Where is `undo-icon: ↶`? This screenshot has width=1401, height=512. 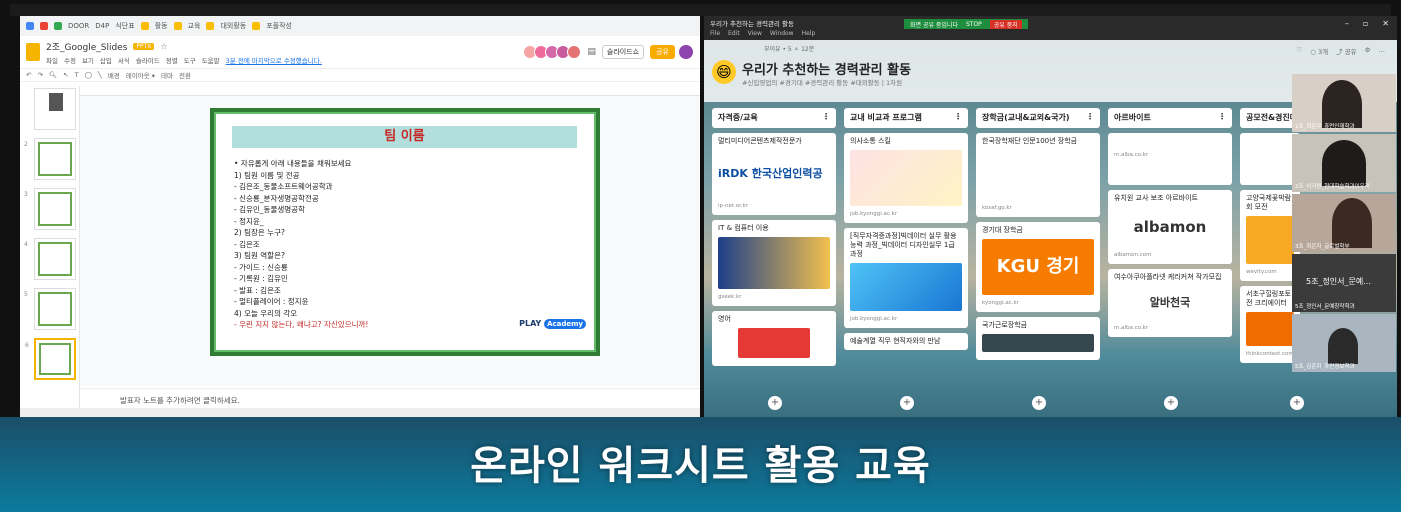
undo-icon: ↶ is located at coordinates (28, 75).